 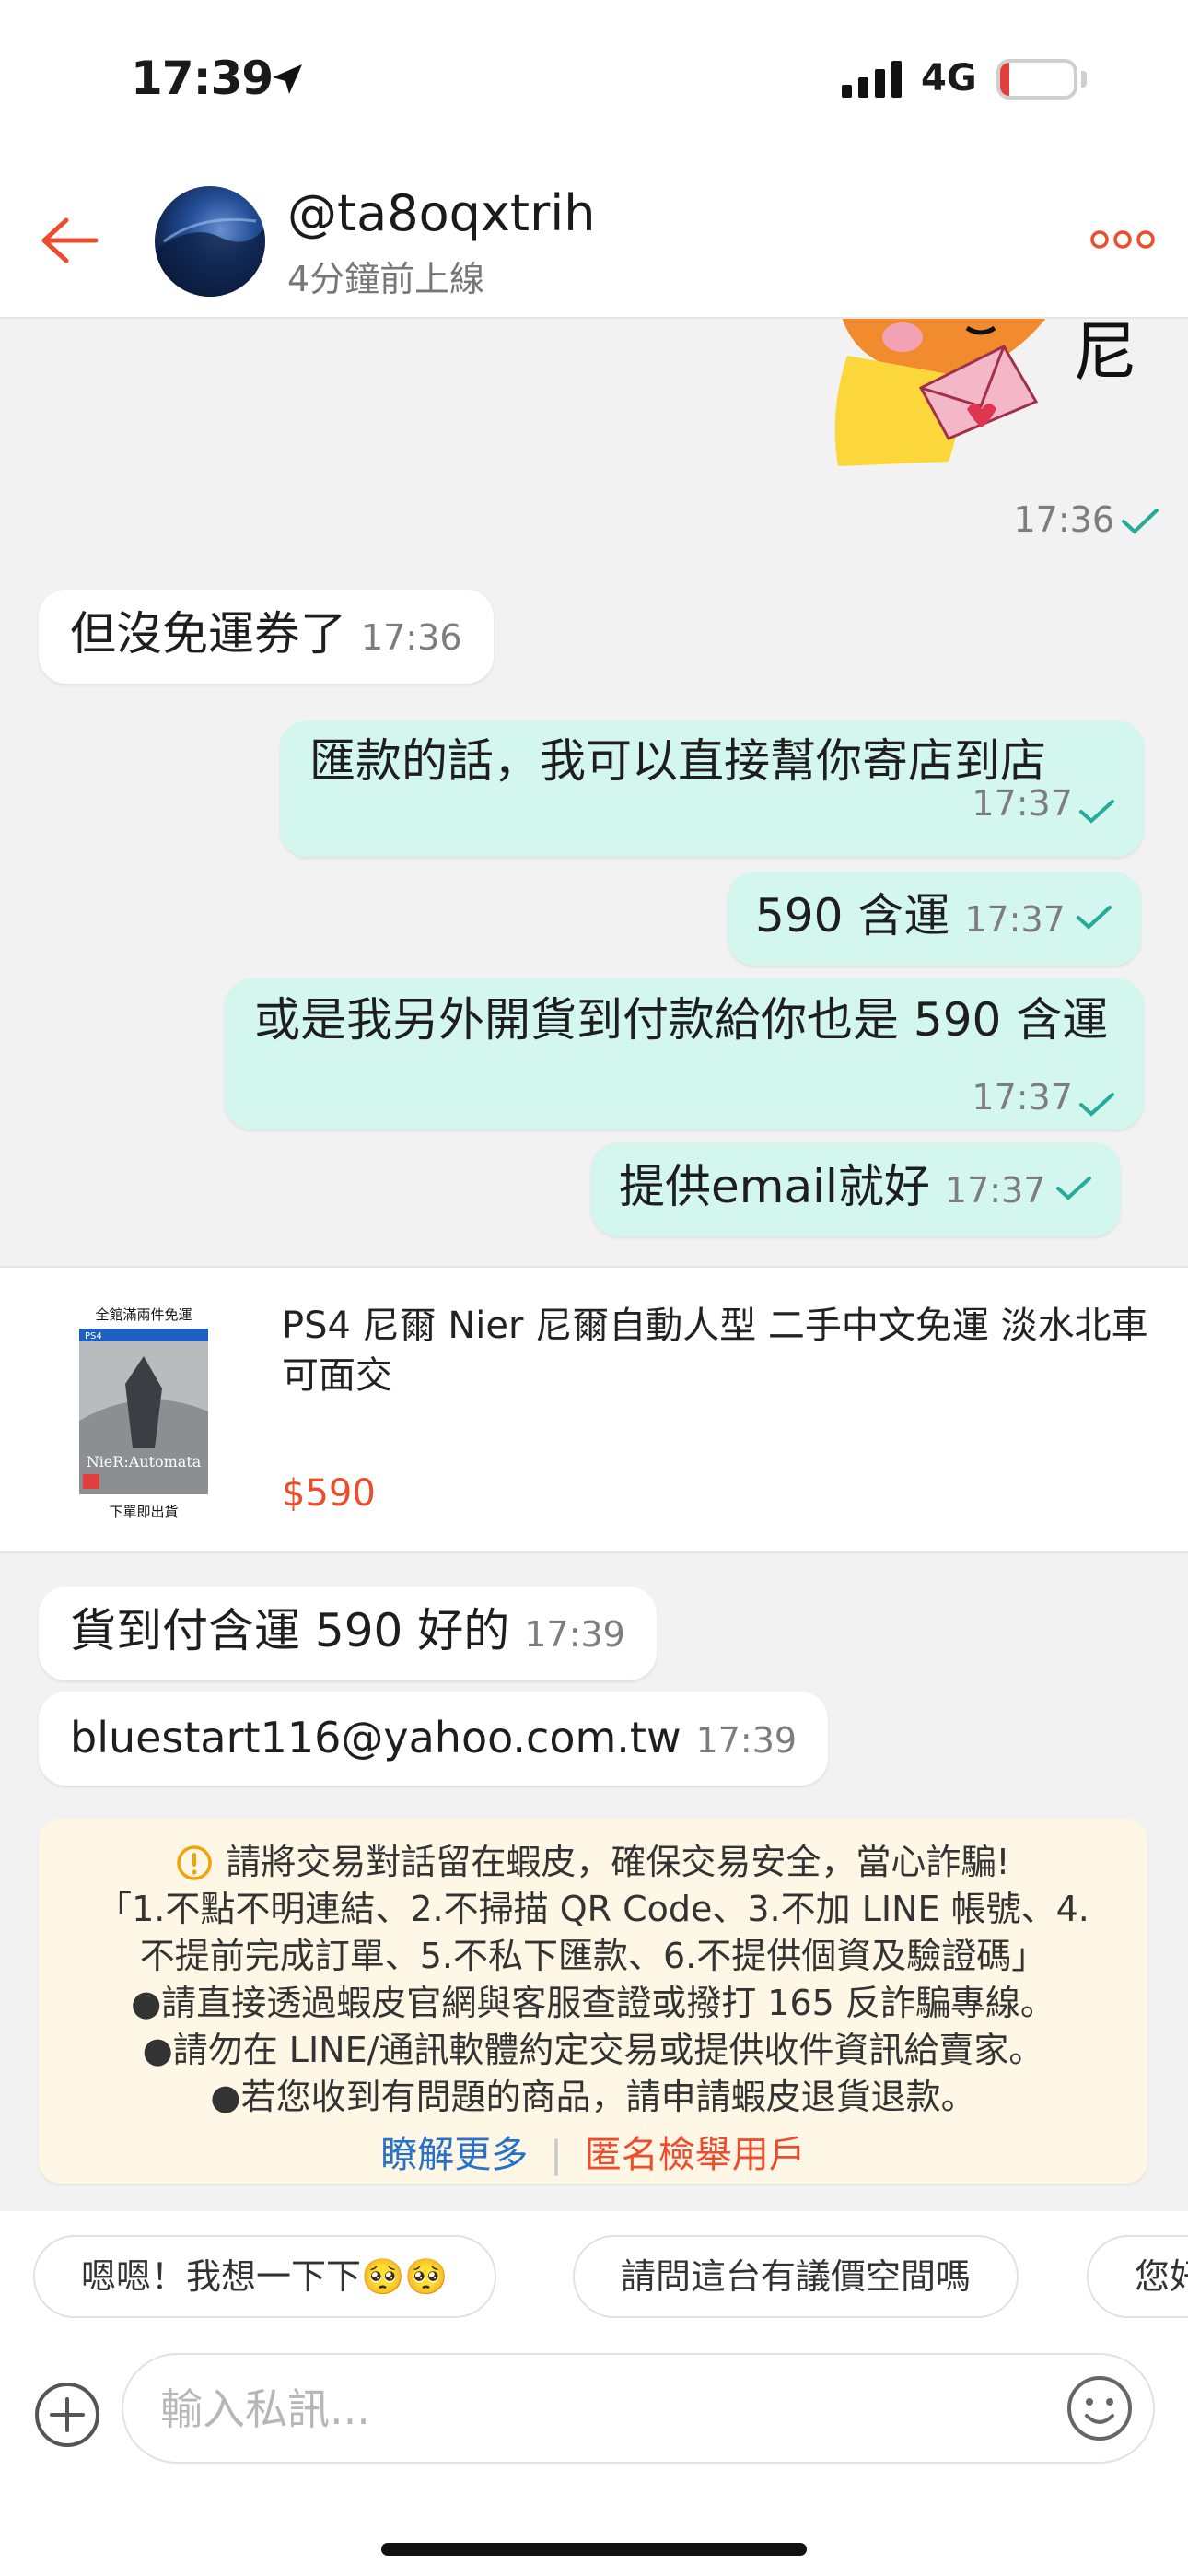 I want to click on message-text: 匯款的話，我可以直接幫你寄店到店, so click(x=677, y=761).